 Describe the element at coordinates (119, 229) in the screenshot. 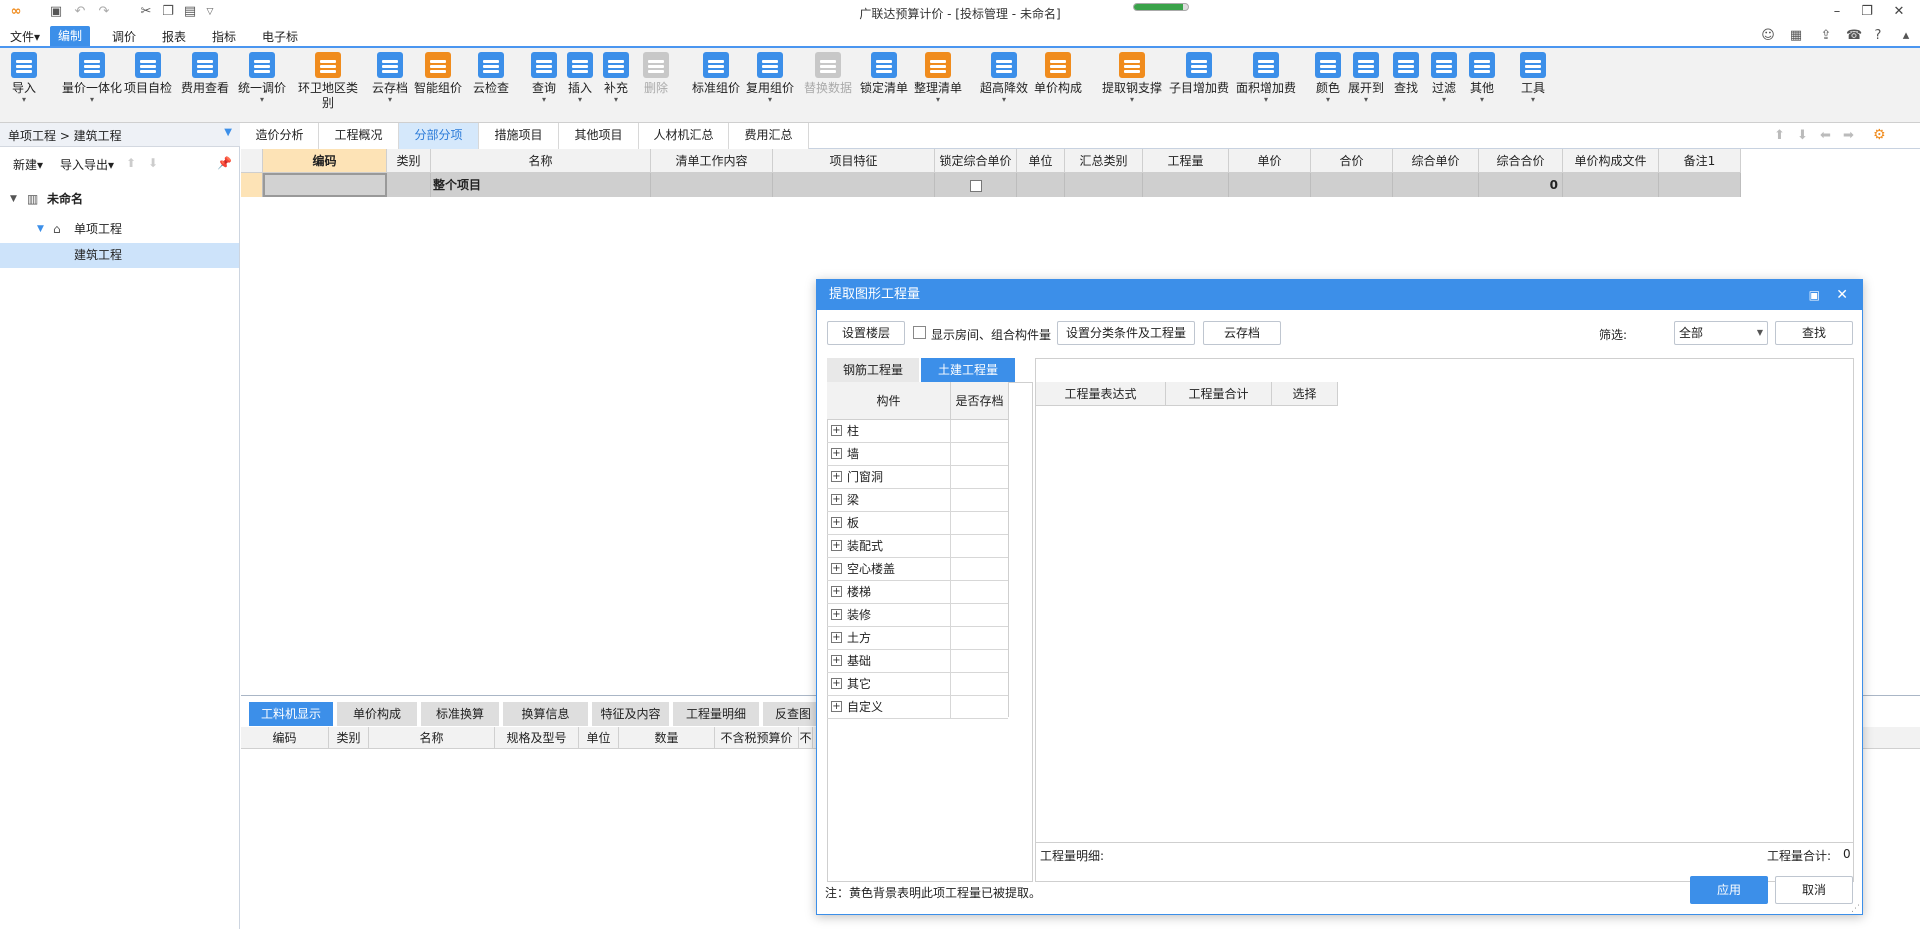

I see `tree-item-single-project: ▼ ⌂ 单项工程` at that location.